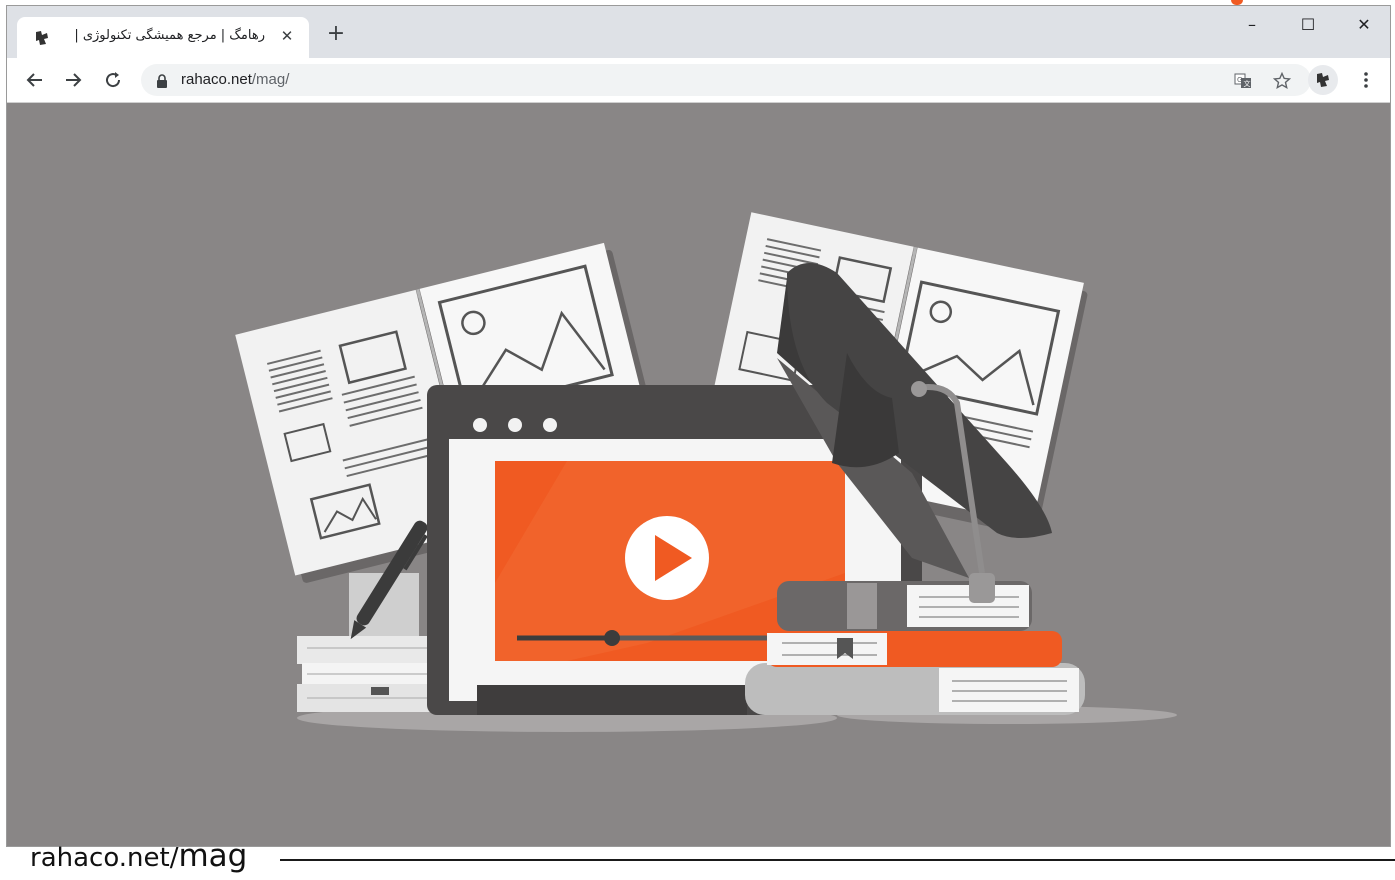  I want to click on close-window-button: ✕, so click(1364, 25).